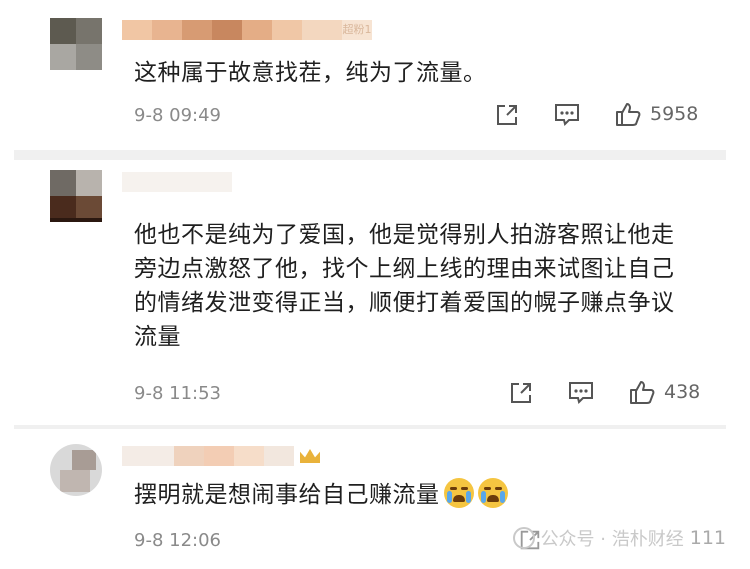 The width and height of the screenshot is (750, 569). Describe the element at coordinates (357, 30) in the screenshot. I see `user-badge: 超粉1` at that location.